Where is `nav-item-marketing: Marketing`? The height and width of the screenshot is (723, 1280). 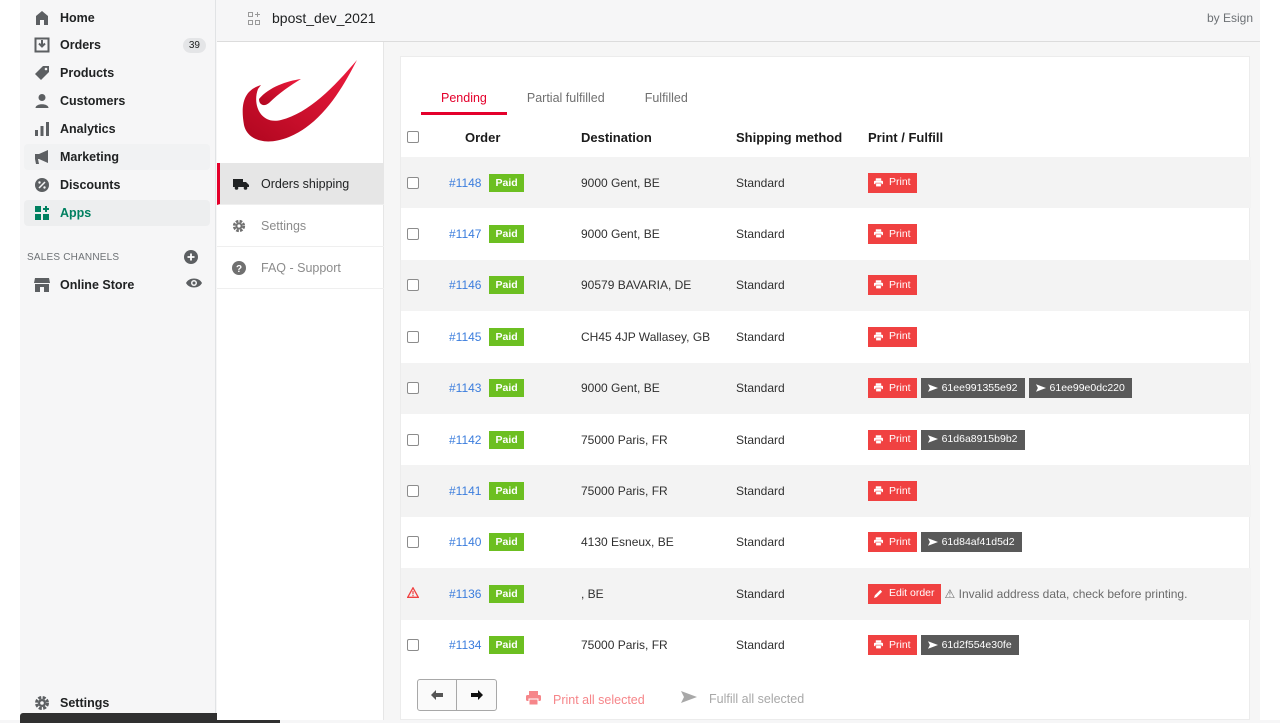
nav-item-marketing: Marketing is located at coordinates (117, 157).